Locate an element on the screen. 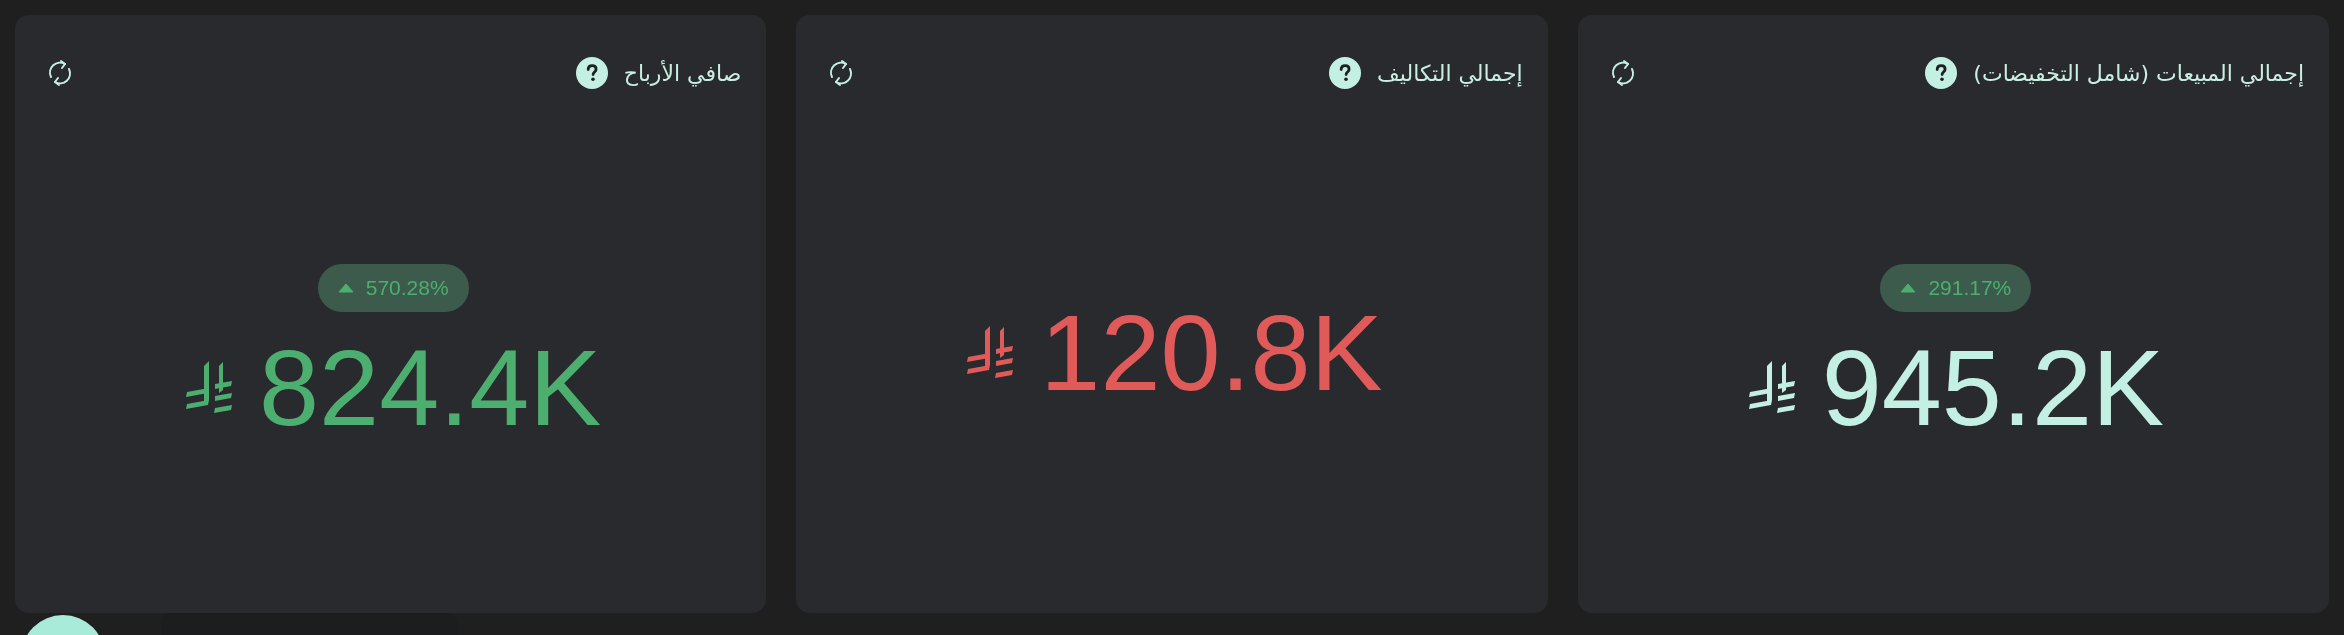 The image size is (2344, 635). card-title: إجمالي المبيعات (شامل التخفيضات) is located at coordinates (2138, 74).